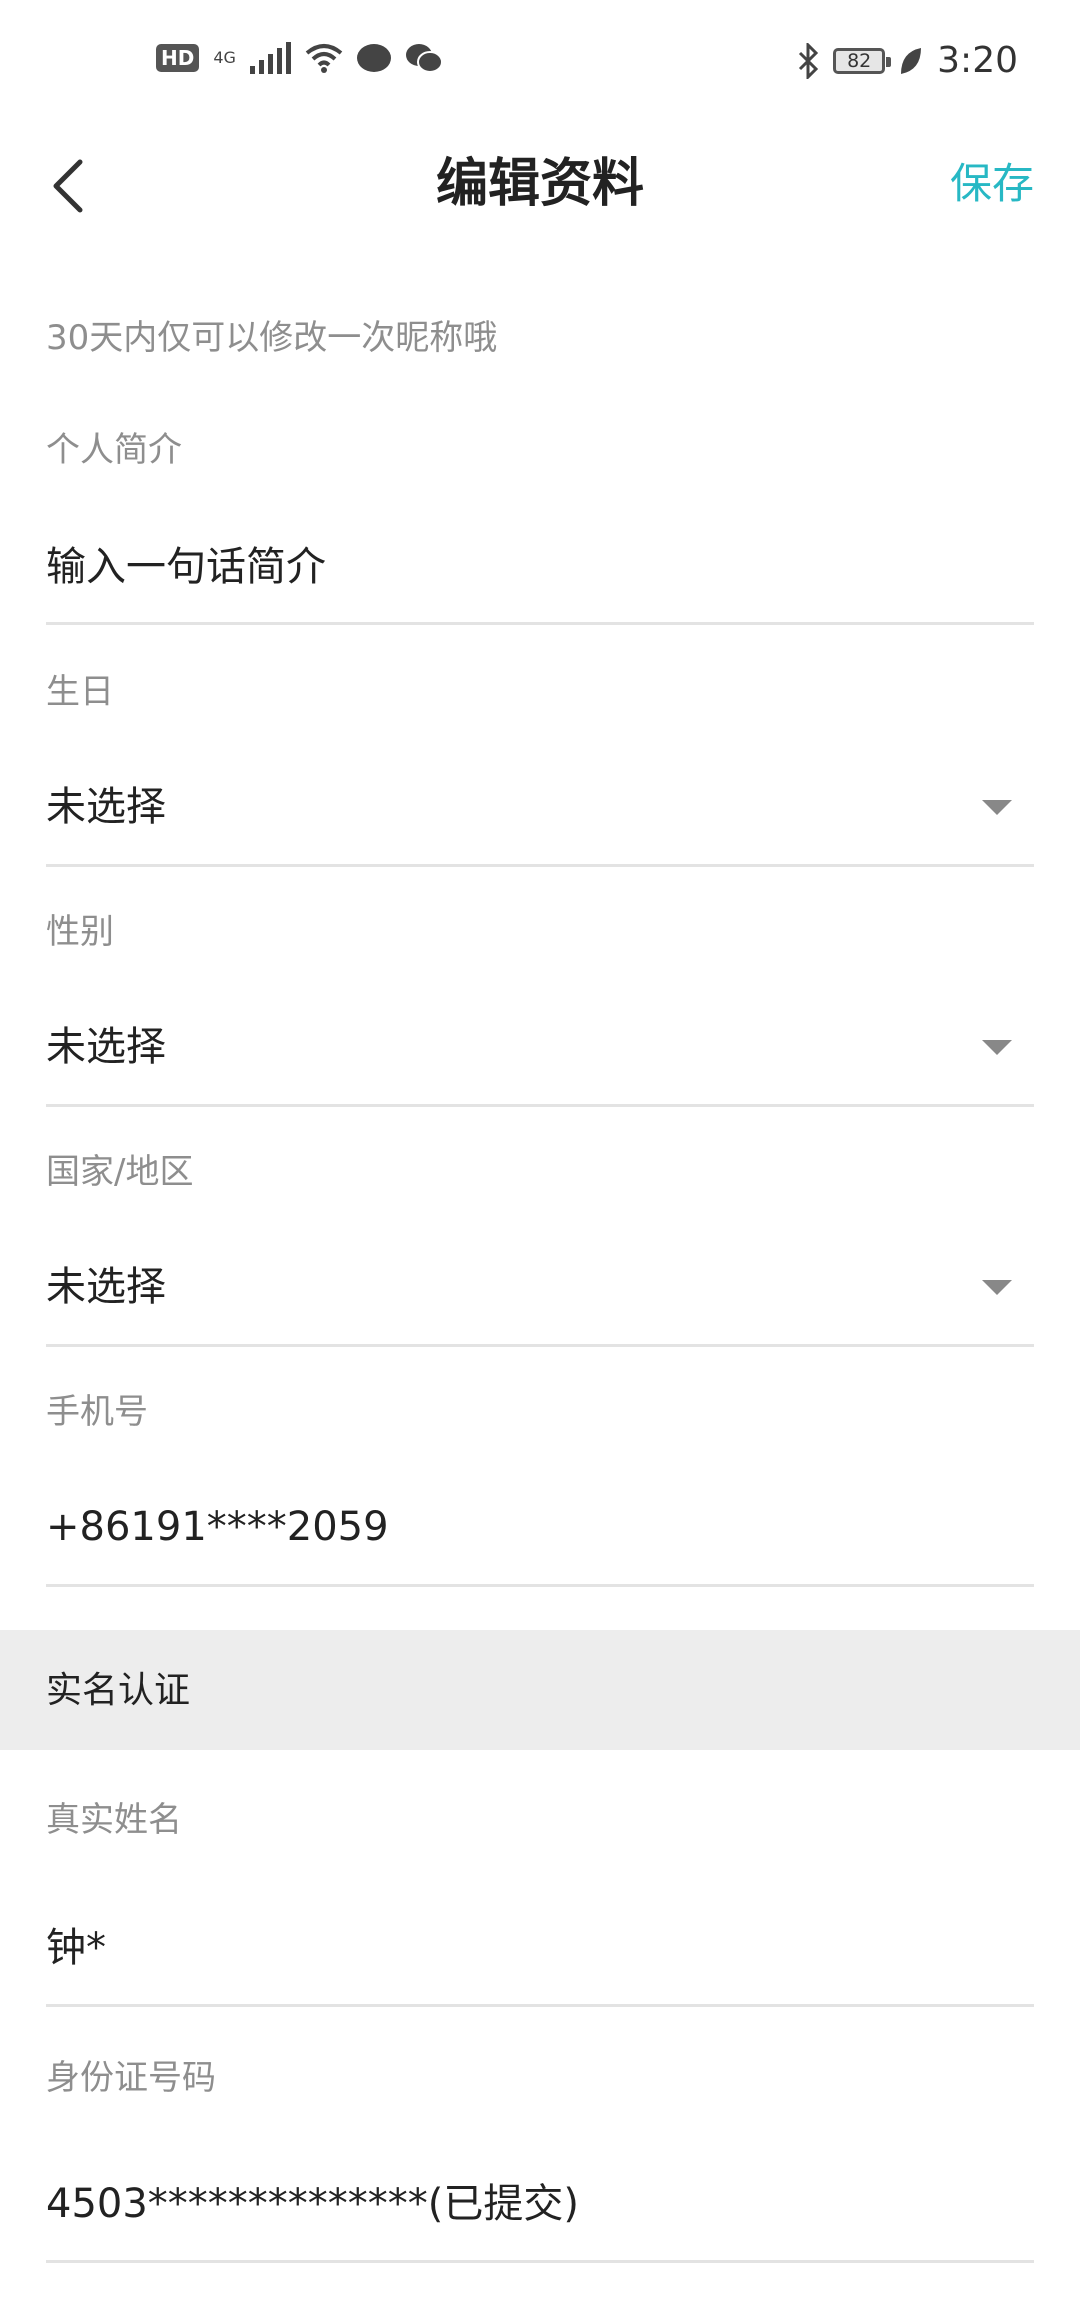 The width and height of the screenshot is (1080, 2310). Describe the element at coordinates (272, 338) in the screenshot. I see `nickname-hint: 30天内仅可以修改一次昵称哦` at that location.